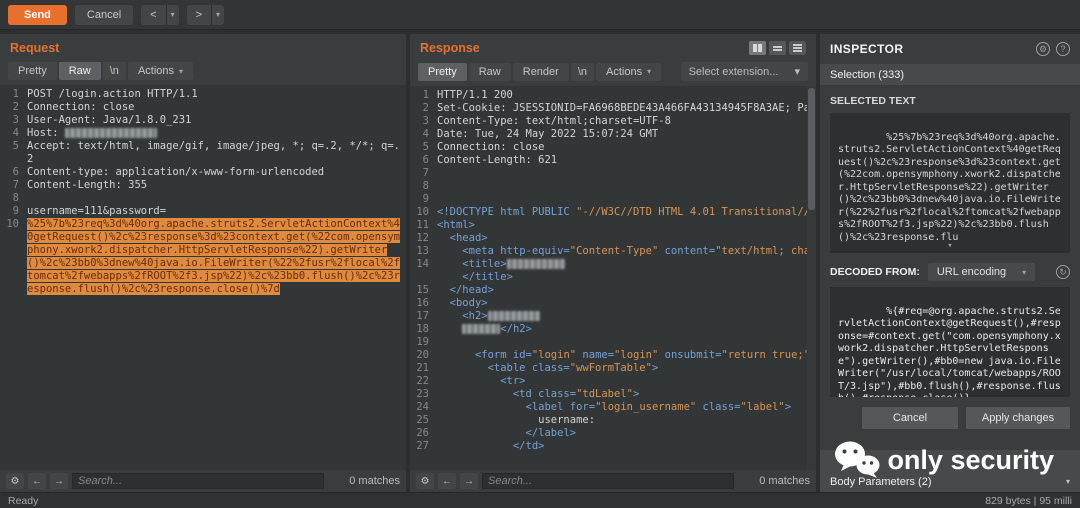 This screenshot has height=508, width=1080. I want to click on tab-response-pretty: Pretty, so click(442, 71).